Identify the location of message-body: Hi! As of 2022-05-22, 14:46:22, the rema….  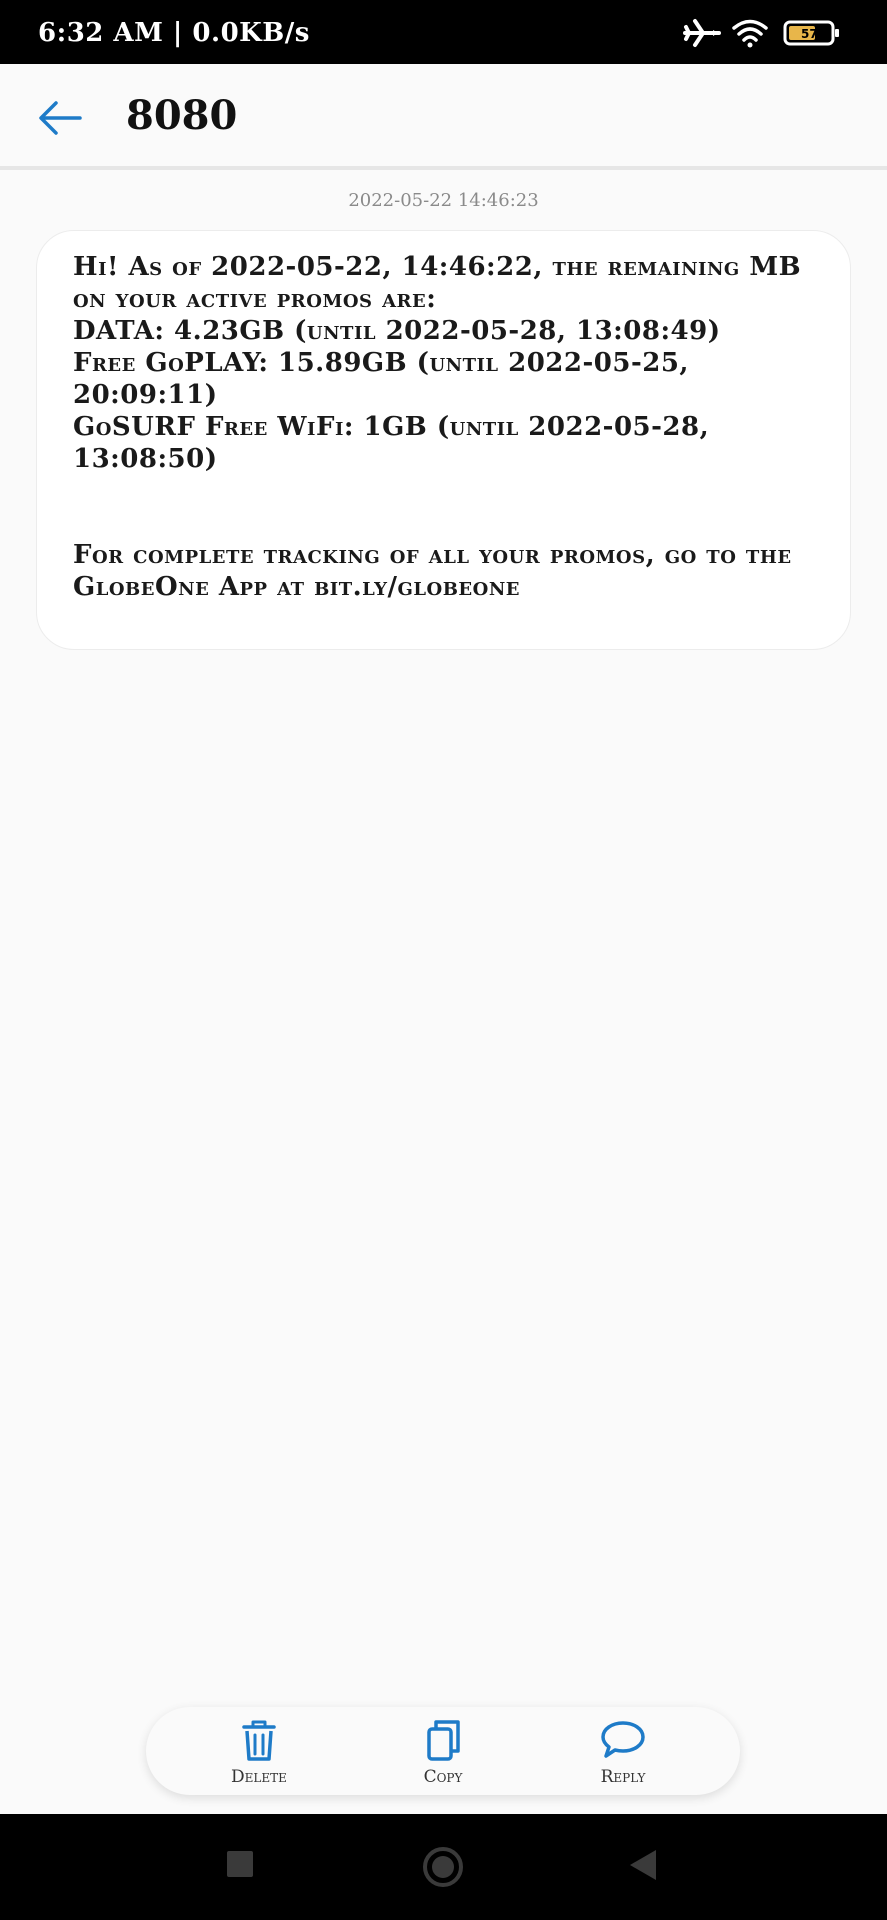
(437, 427).